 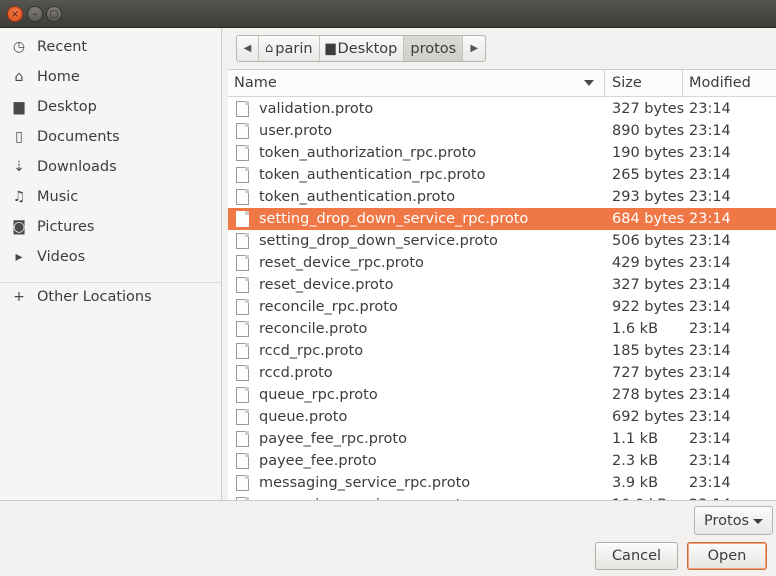 I want to click on table-row: rccd_rpc.proto 185 bytes 23:14, so click(x=502, y=351).